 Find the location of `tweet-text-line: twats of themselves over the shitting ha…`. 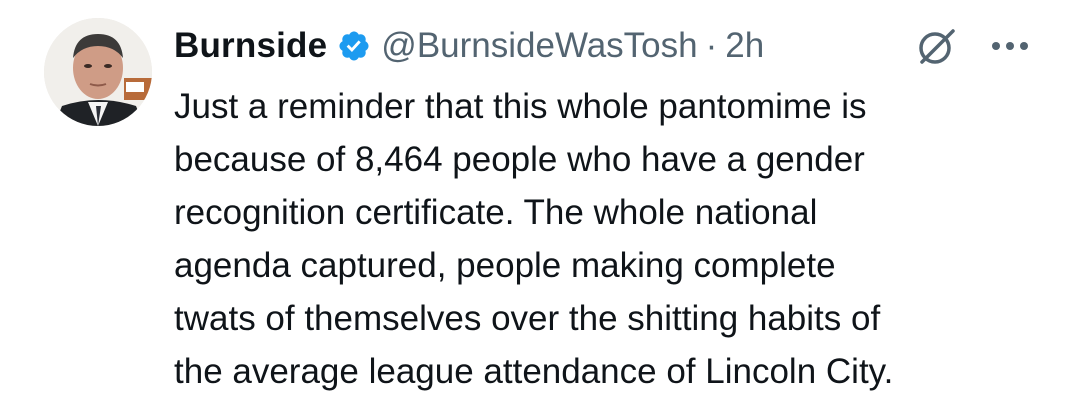

tweet-text-line: twats of themselves over the shitting ha… is located at coordinates (527, 318).